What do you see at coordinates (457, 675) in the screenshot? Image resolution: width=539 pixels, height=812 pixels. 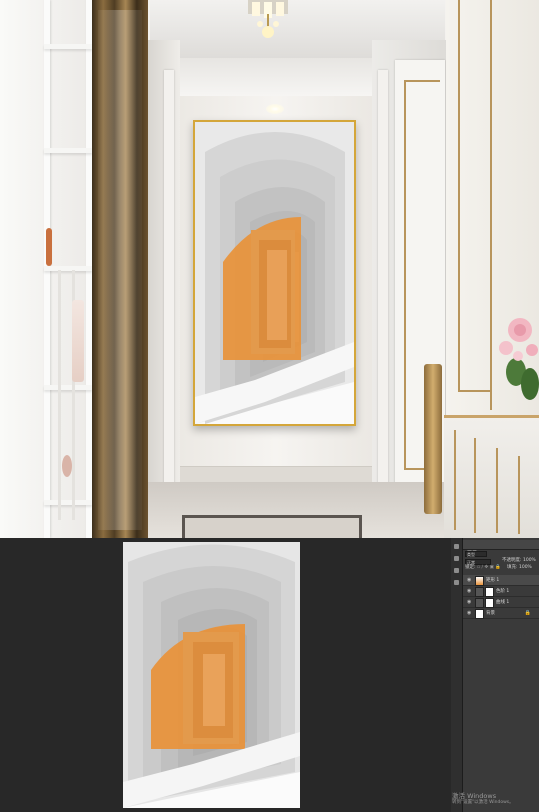 I see `panel-icon-strip` at bounding box center [457, 675].